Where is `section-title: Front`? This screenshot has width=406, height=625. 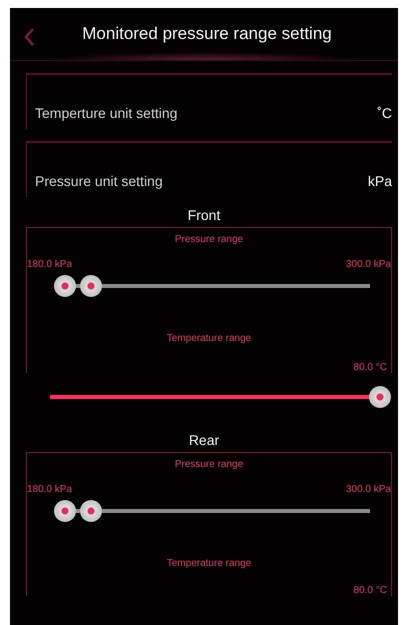 section-title: Front is located at coordinates (204, 215).